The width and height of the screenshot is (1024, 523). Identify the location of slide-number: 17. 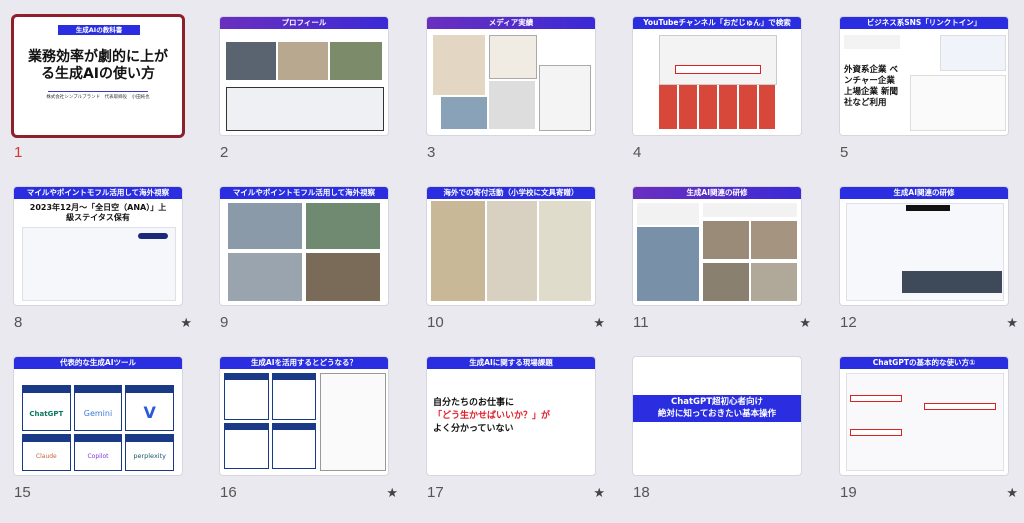
(435, 492).